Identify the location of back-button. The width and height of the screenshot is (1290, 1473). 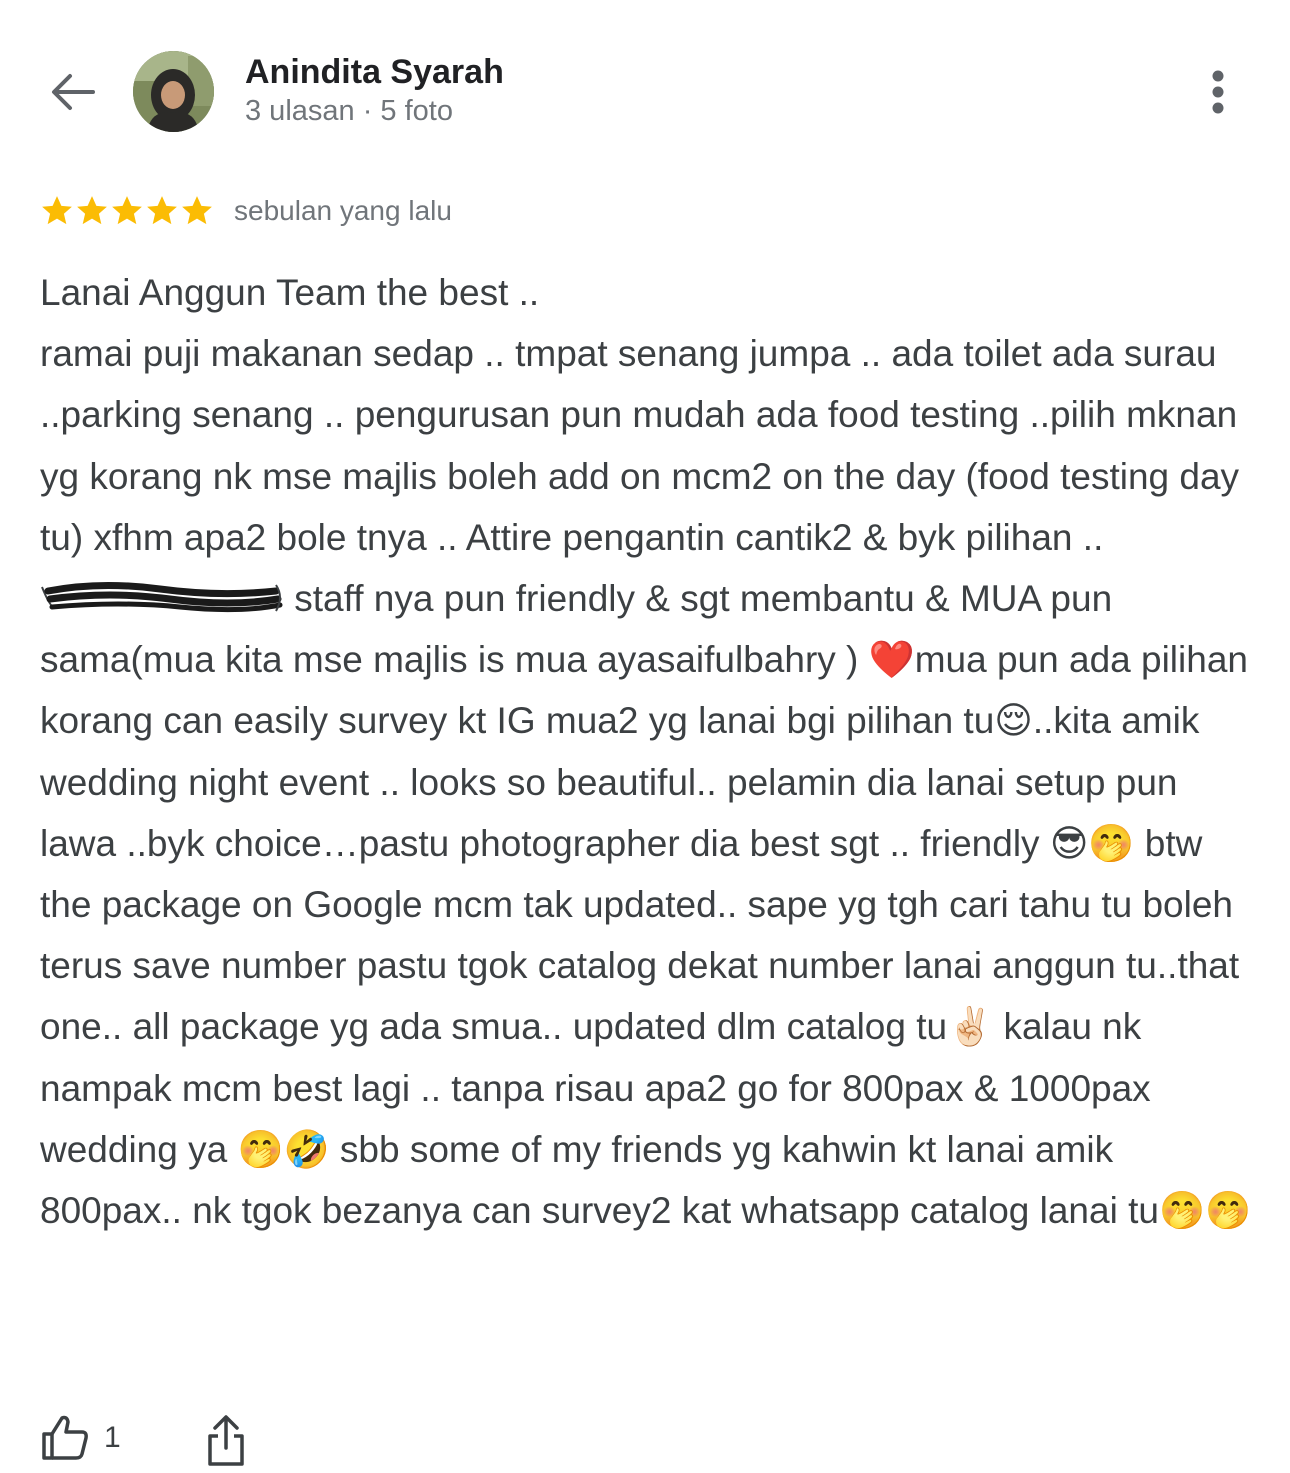
(72, 92).